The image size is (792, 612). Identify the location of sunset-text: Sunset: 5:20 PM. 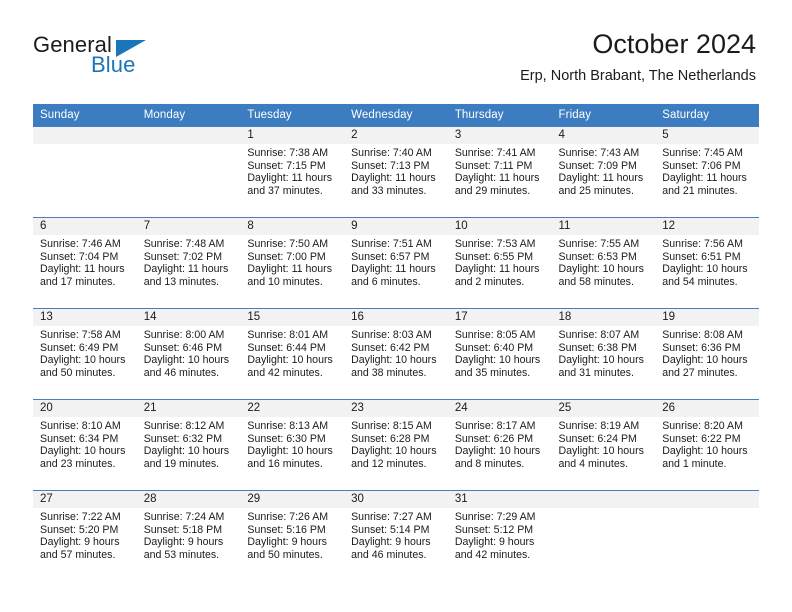
(79, 529).